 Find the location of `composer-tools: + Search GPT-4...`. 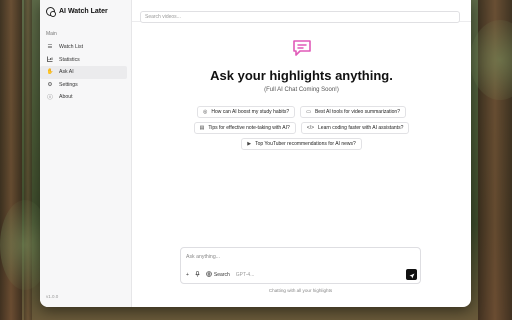

composer-tools: + Search GPT-4... is located at coordinates (220, 275).